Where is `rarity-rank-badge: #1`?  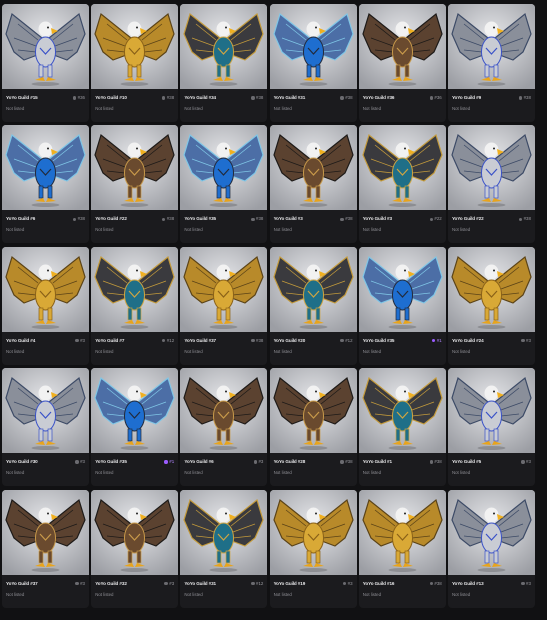
rarity-rank-badge: #1 is located at coordinates (436, 340).